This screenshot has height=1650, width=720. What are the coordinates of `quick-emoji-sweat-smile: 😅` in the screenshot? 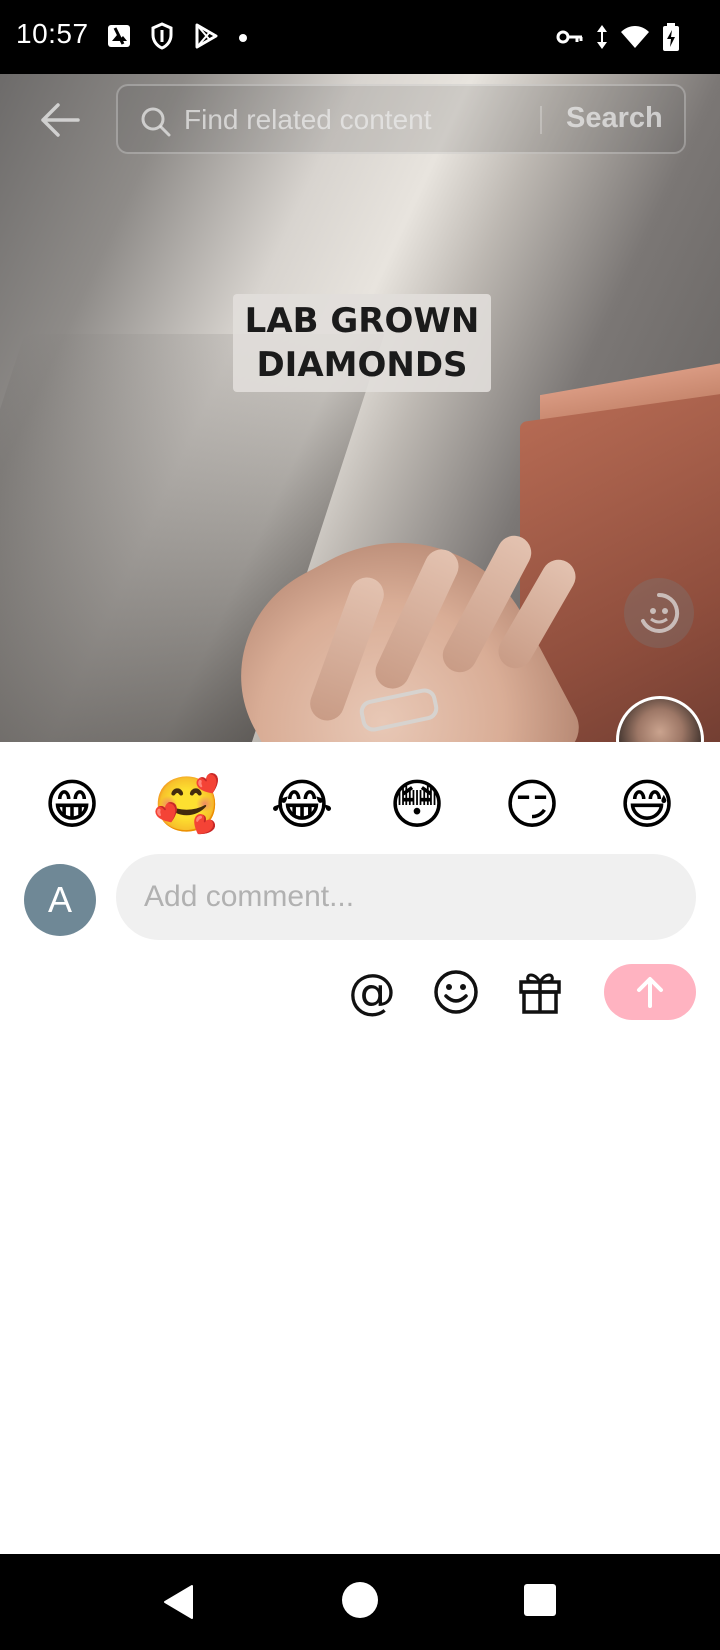 It's located at (647, 805).